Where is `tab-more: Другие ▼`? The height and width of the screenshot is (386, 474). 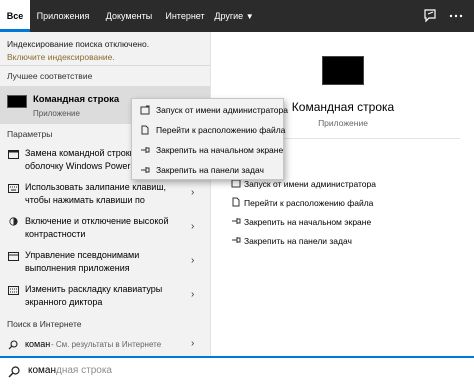
tab-more: Другие ▼ is located at coordinates (234, 16).